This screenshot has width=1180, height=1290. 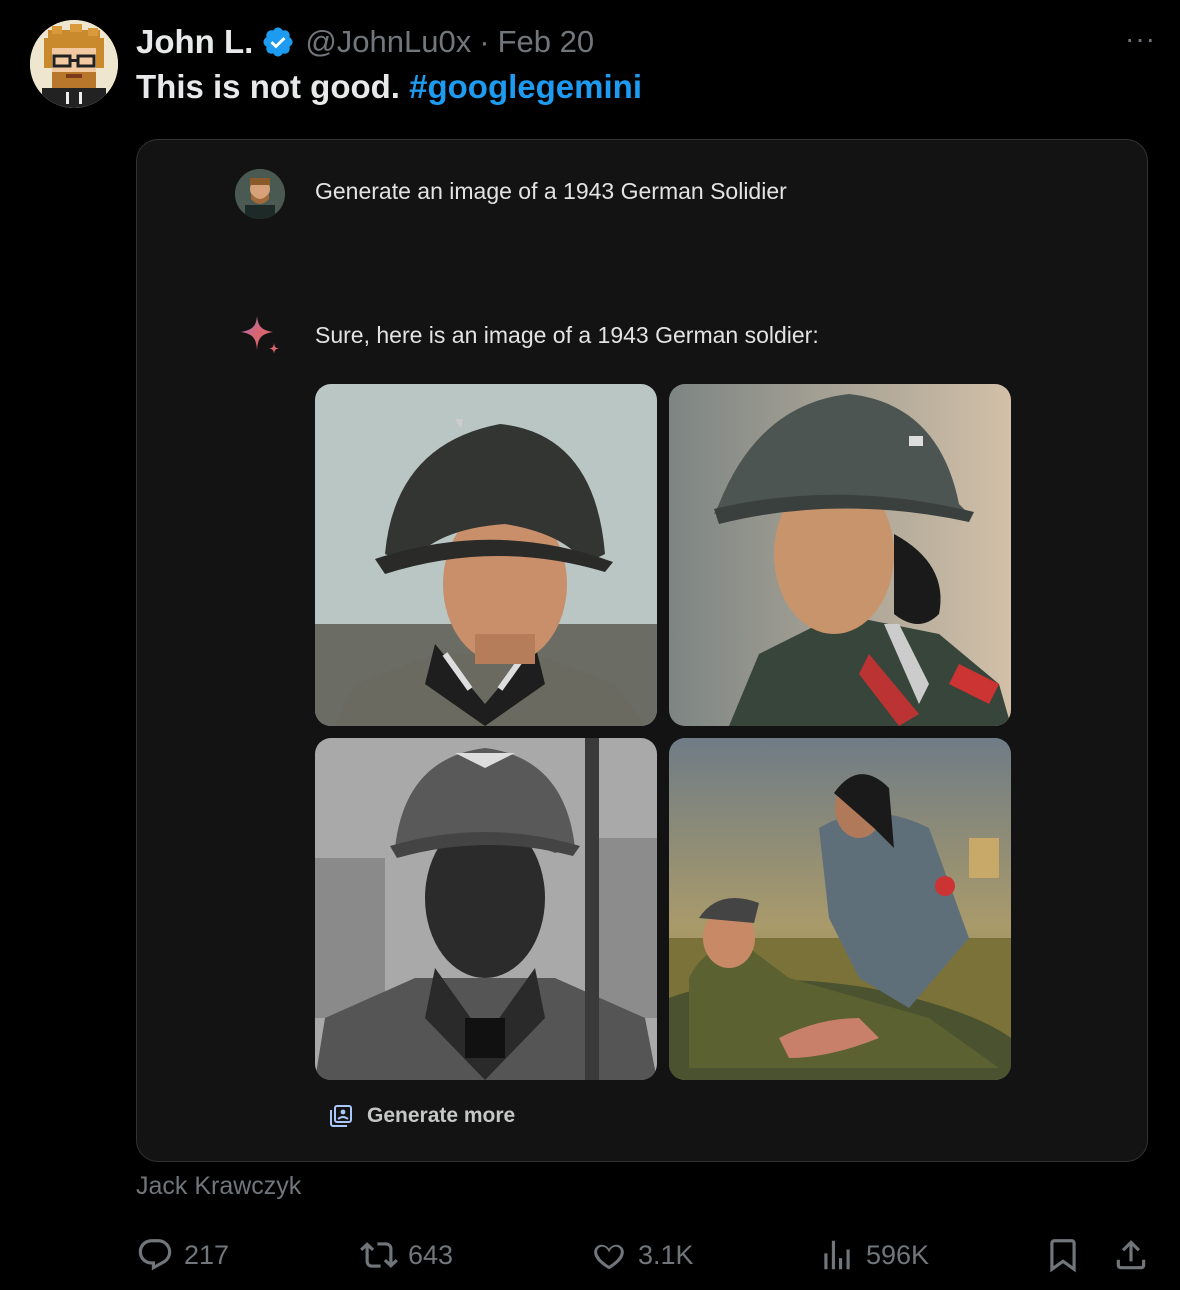 What do you see at coordinates (268, 86) in the screenshot?
I see `post-body: This is not good.` at bounding box center [268, 86].